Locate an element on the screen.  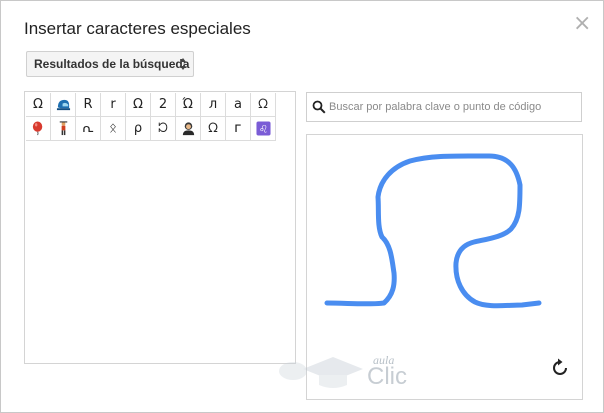
leo-icon: ♌ is located at coordinates (263, 129).